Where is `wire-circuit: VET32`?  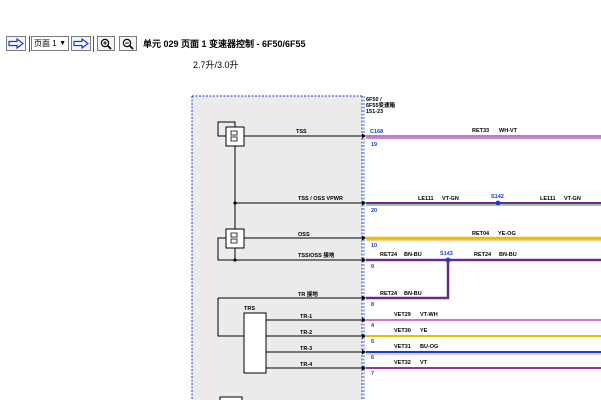 wire-circuit: VET32 is located at coordinates (402, 363).